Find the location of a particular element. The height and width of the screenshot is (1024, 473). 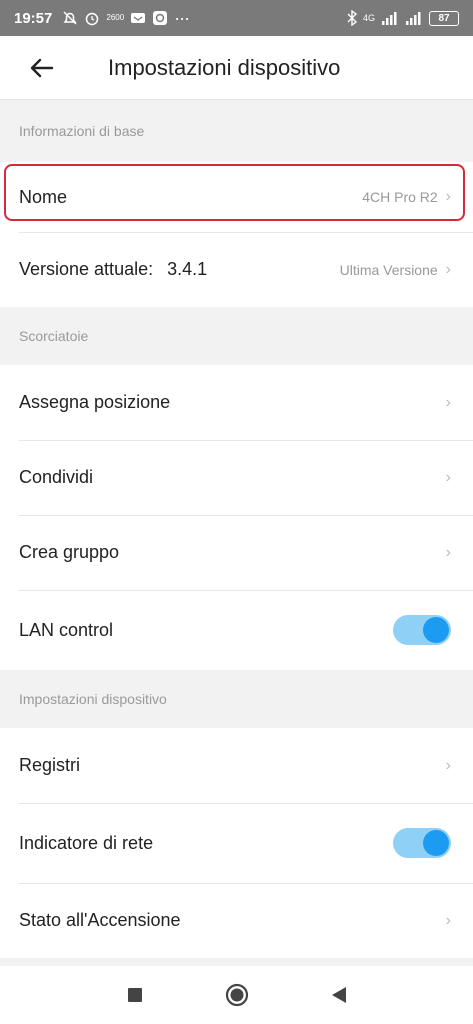

network-indicator-label: Indicatore di rete is located at coordinates (86, 842).